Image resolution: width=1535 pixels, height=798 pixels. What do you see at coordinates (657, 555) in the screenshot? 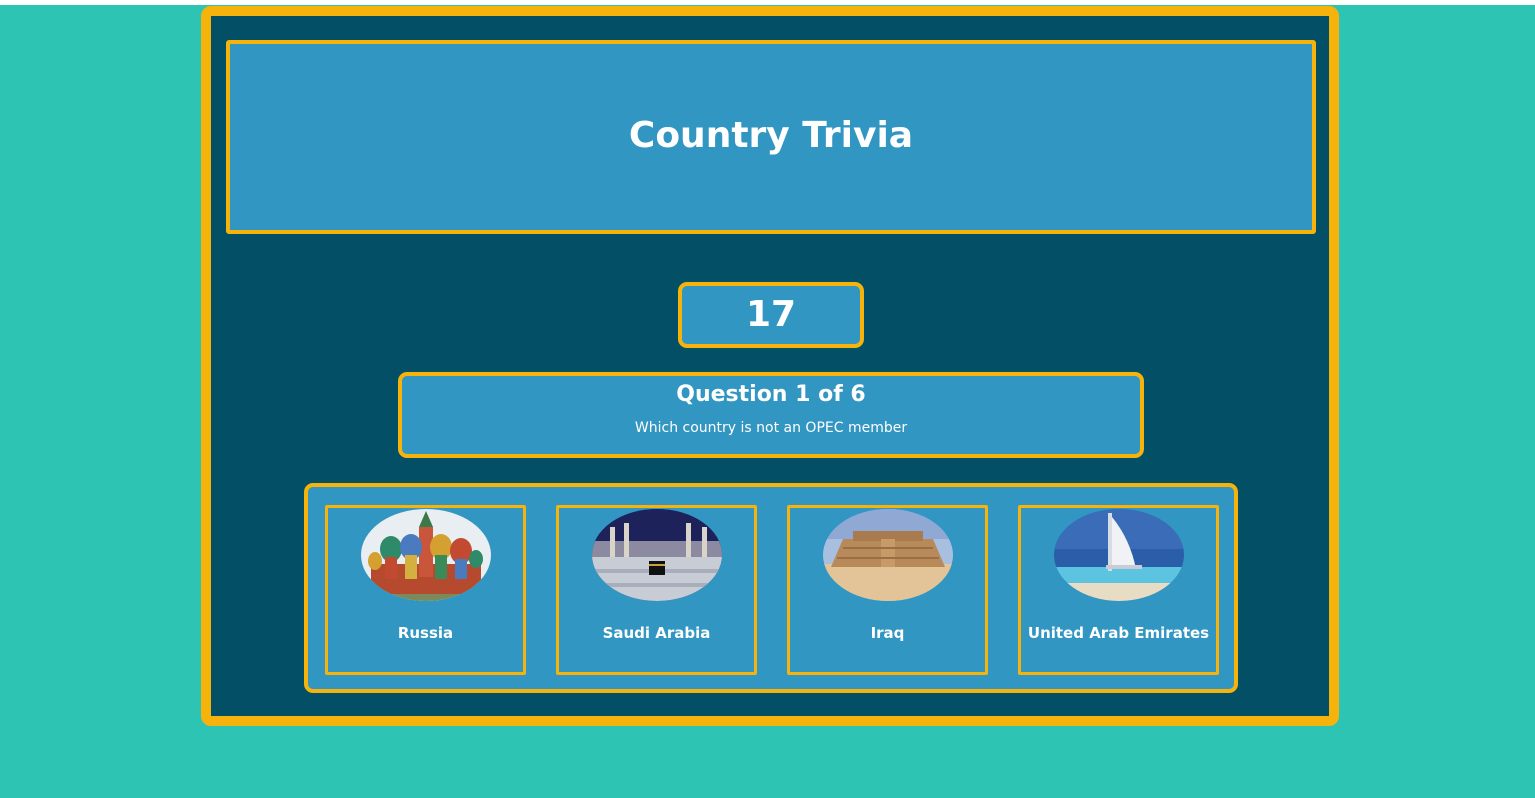
I see `kaaba-mecca-image` at bounding box center [657, 555].